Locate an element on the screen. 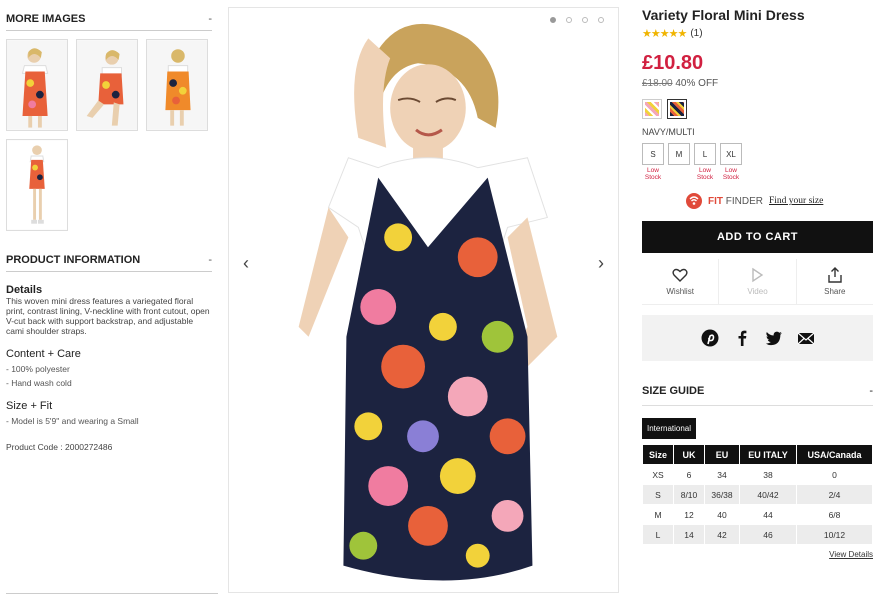 This screenshot has width=873, height=597. table-row: L 14 42 46 10/12 is located at coordinates (757, 534).